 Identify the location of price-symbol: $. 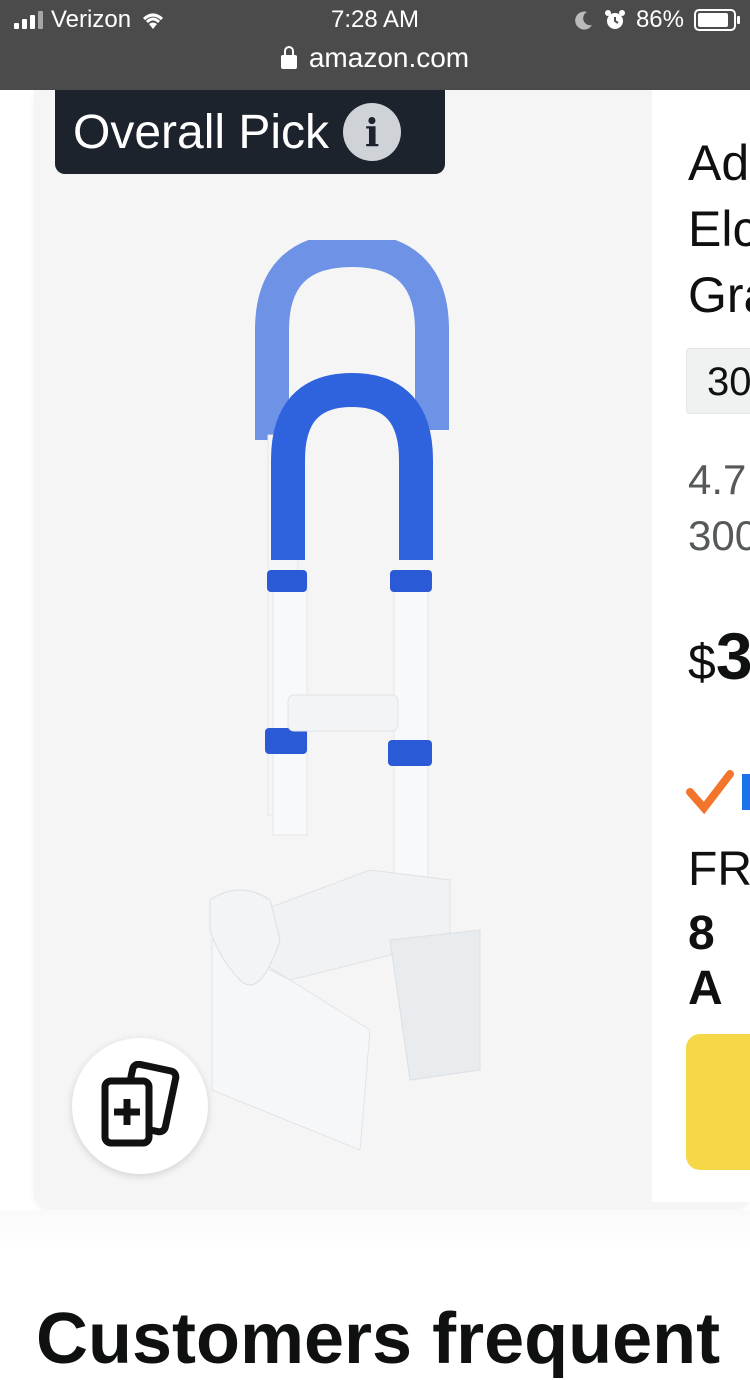
(702, 662).